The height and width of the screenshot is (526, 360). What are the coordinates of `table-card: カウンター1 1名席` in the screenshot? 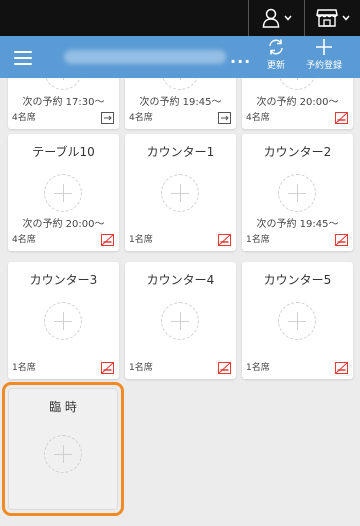 It's located at (180, 192).